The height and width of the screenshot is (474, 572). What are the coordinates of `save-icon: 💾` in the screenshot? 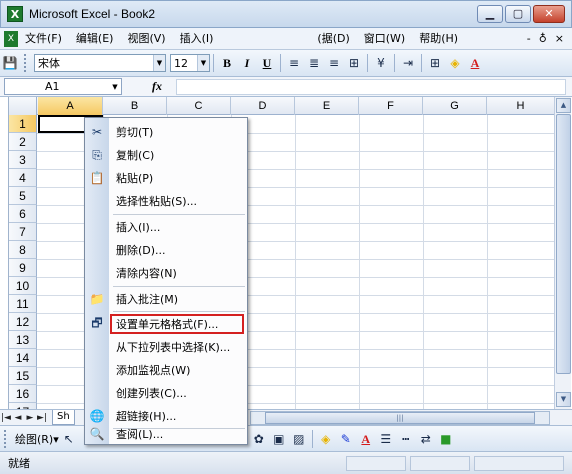 It's located at (10, 63).